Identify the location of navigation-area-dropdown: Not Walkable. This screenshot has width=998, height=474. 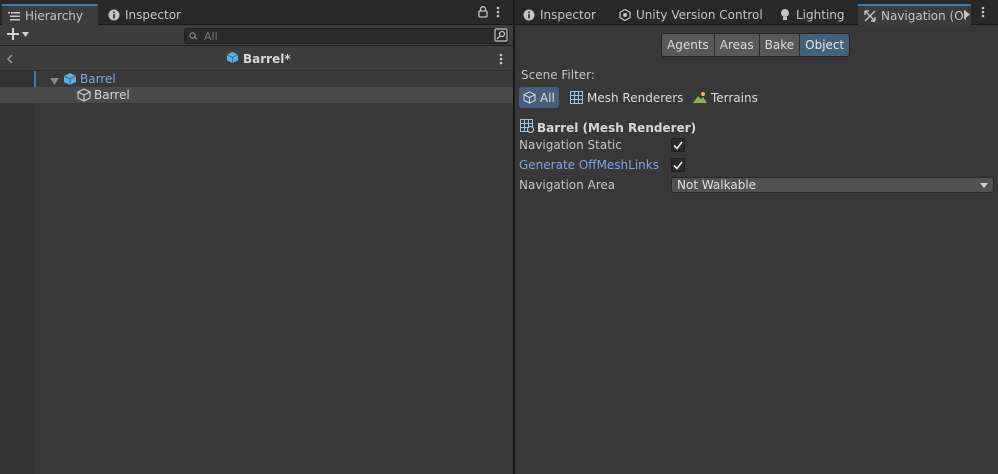
(832, 185).